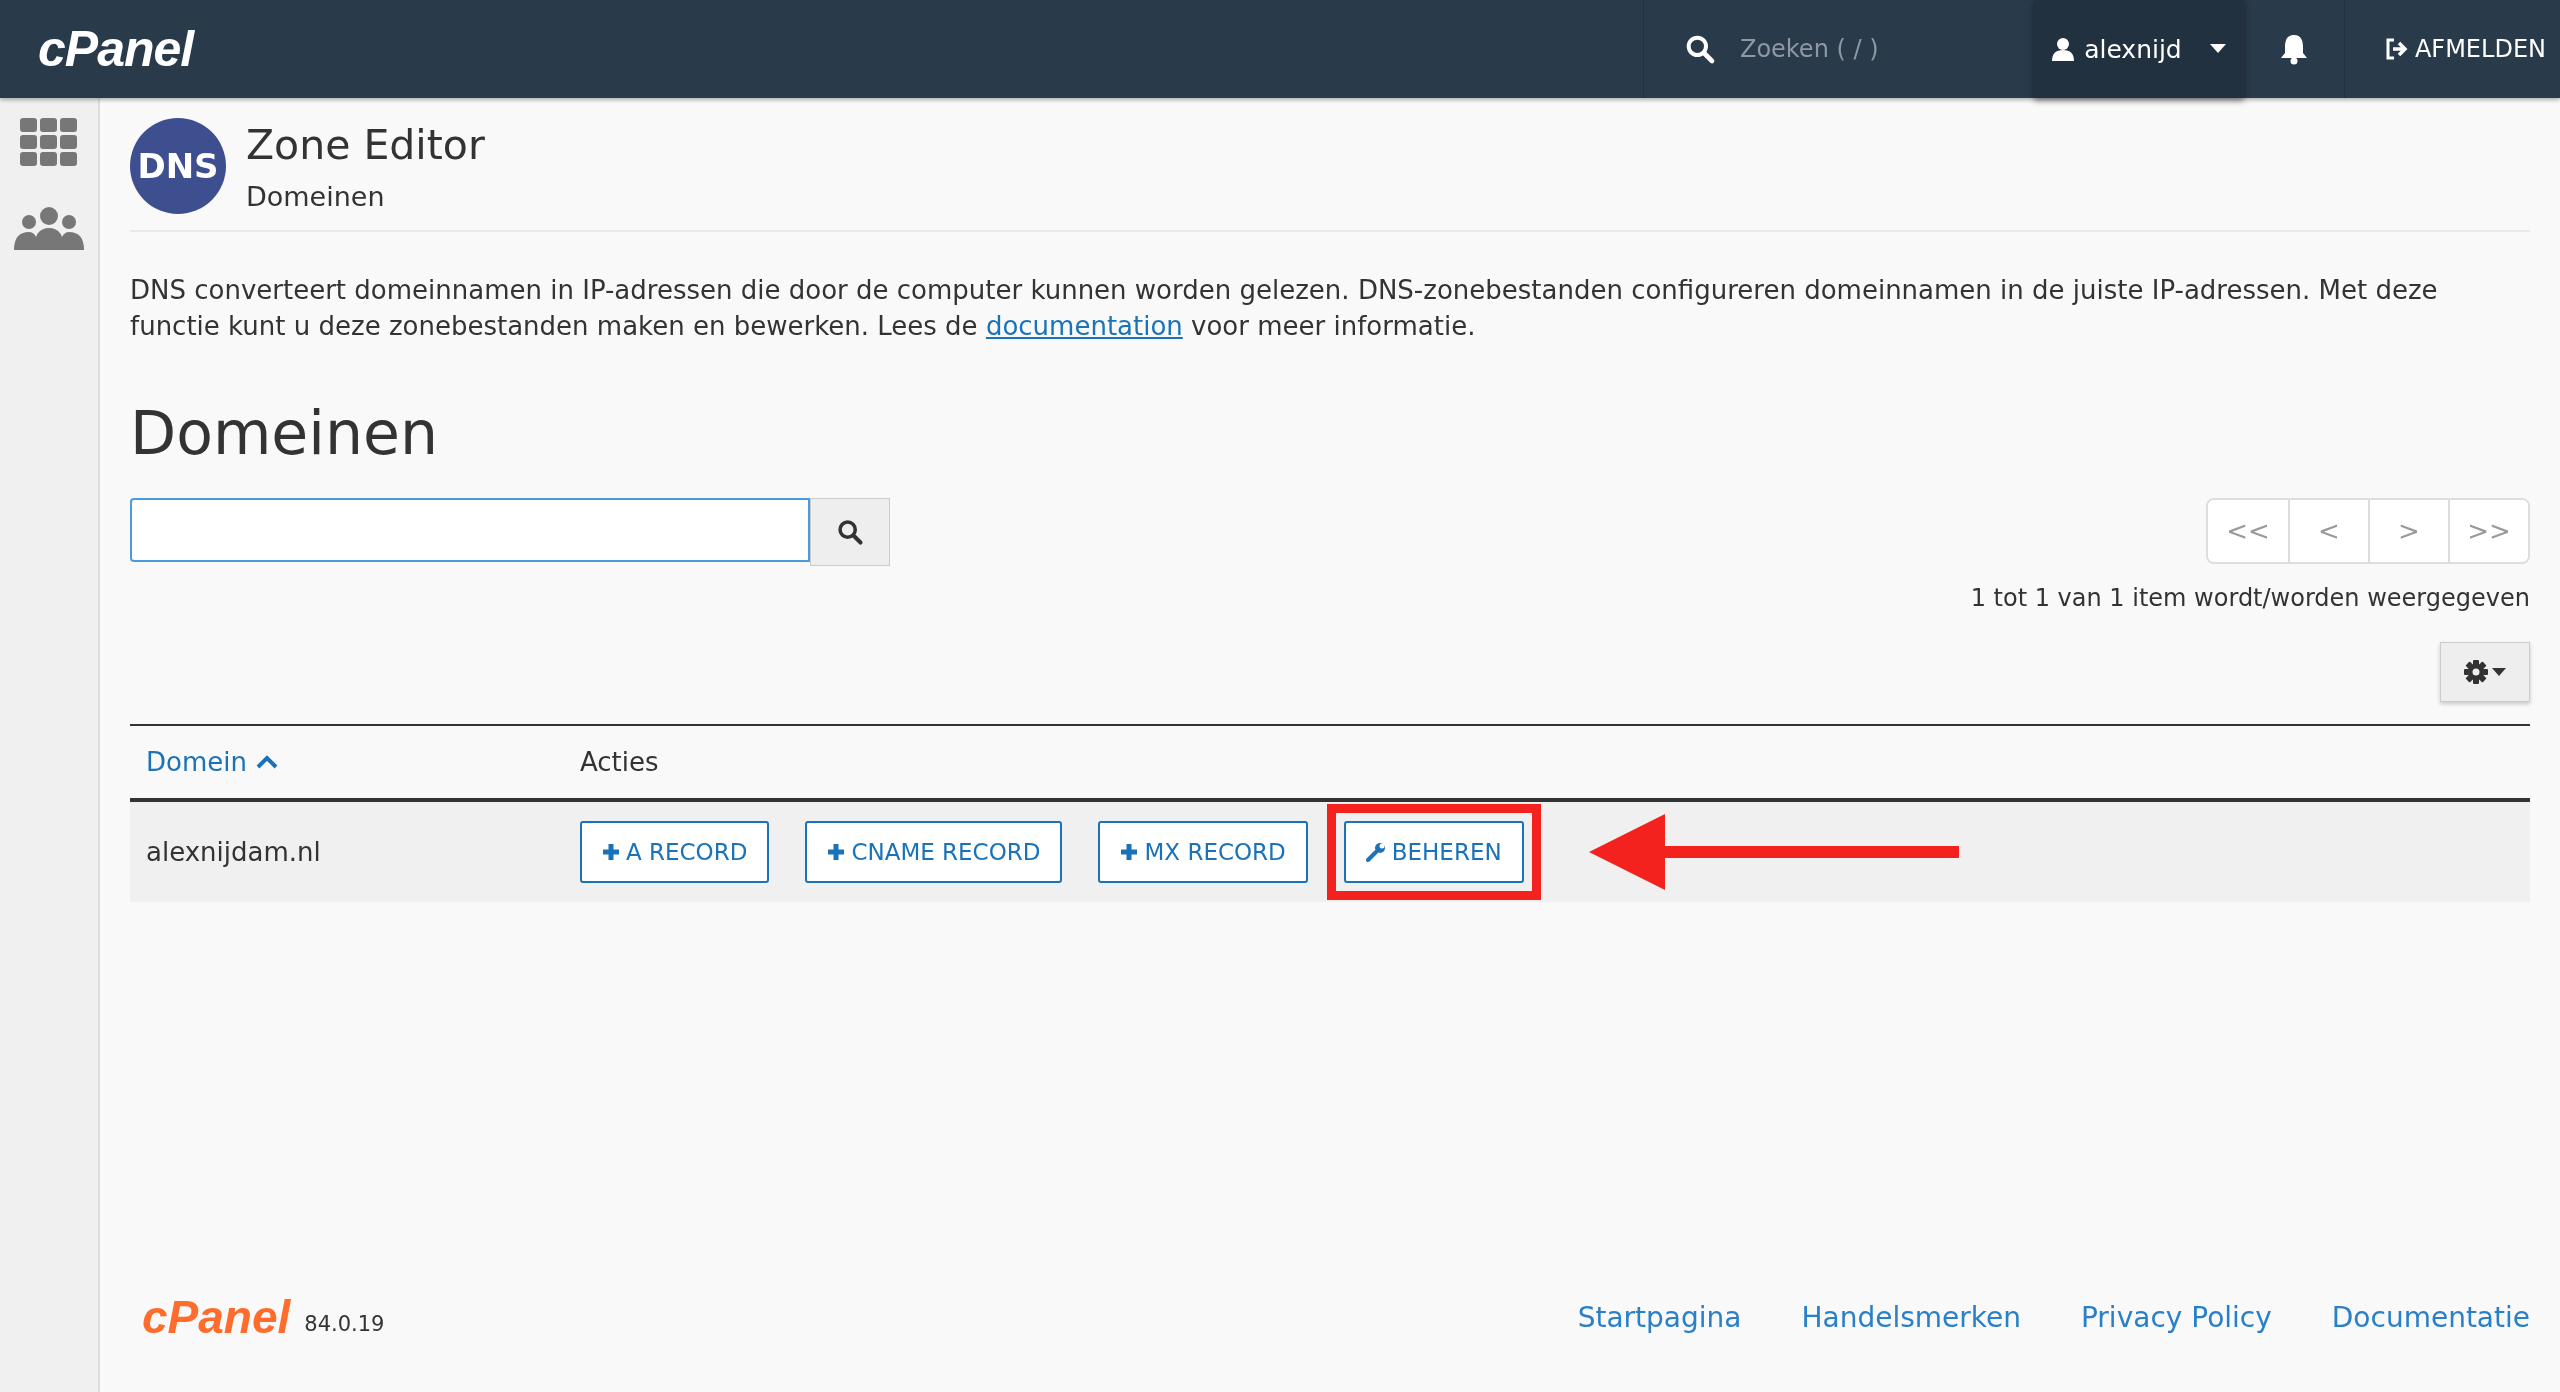 The image size is (2560, 1392). What do you see at coordinates (316, 196) in the screenshot?
I see `page-subtitle: Domeinen` at bounding box center [316, 196].